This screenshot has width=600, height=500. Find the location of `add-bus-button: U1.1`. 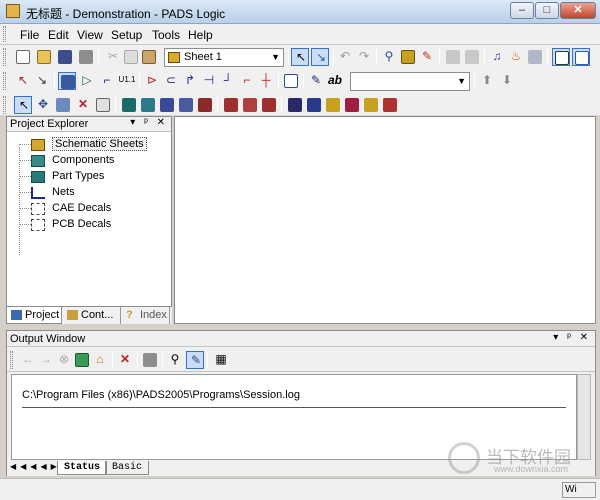

add-bus-button: U1.1 is located at coordinates (127, 81).